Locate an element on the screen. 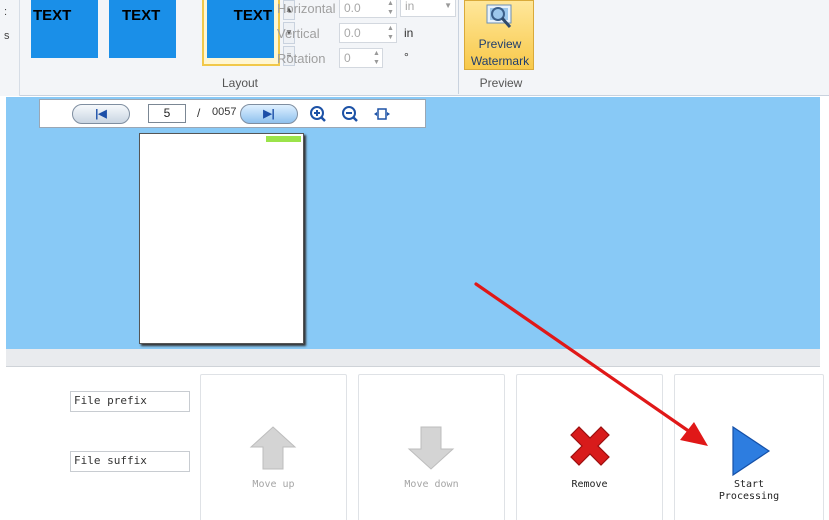 This screenshot has width=829, height=520. first-page-button: |◀ is located at coordinates (101, 114).